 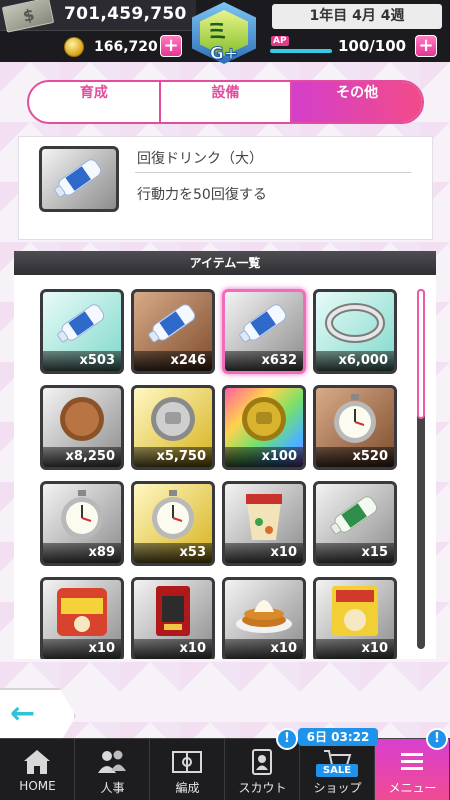 What do you see at coordinates (357, 102) in the screenshot?
I see `tab-other: その他` at bounding box center [357, 102].